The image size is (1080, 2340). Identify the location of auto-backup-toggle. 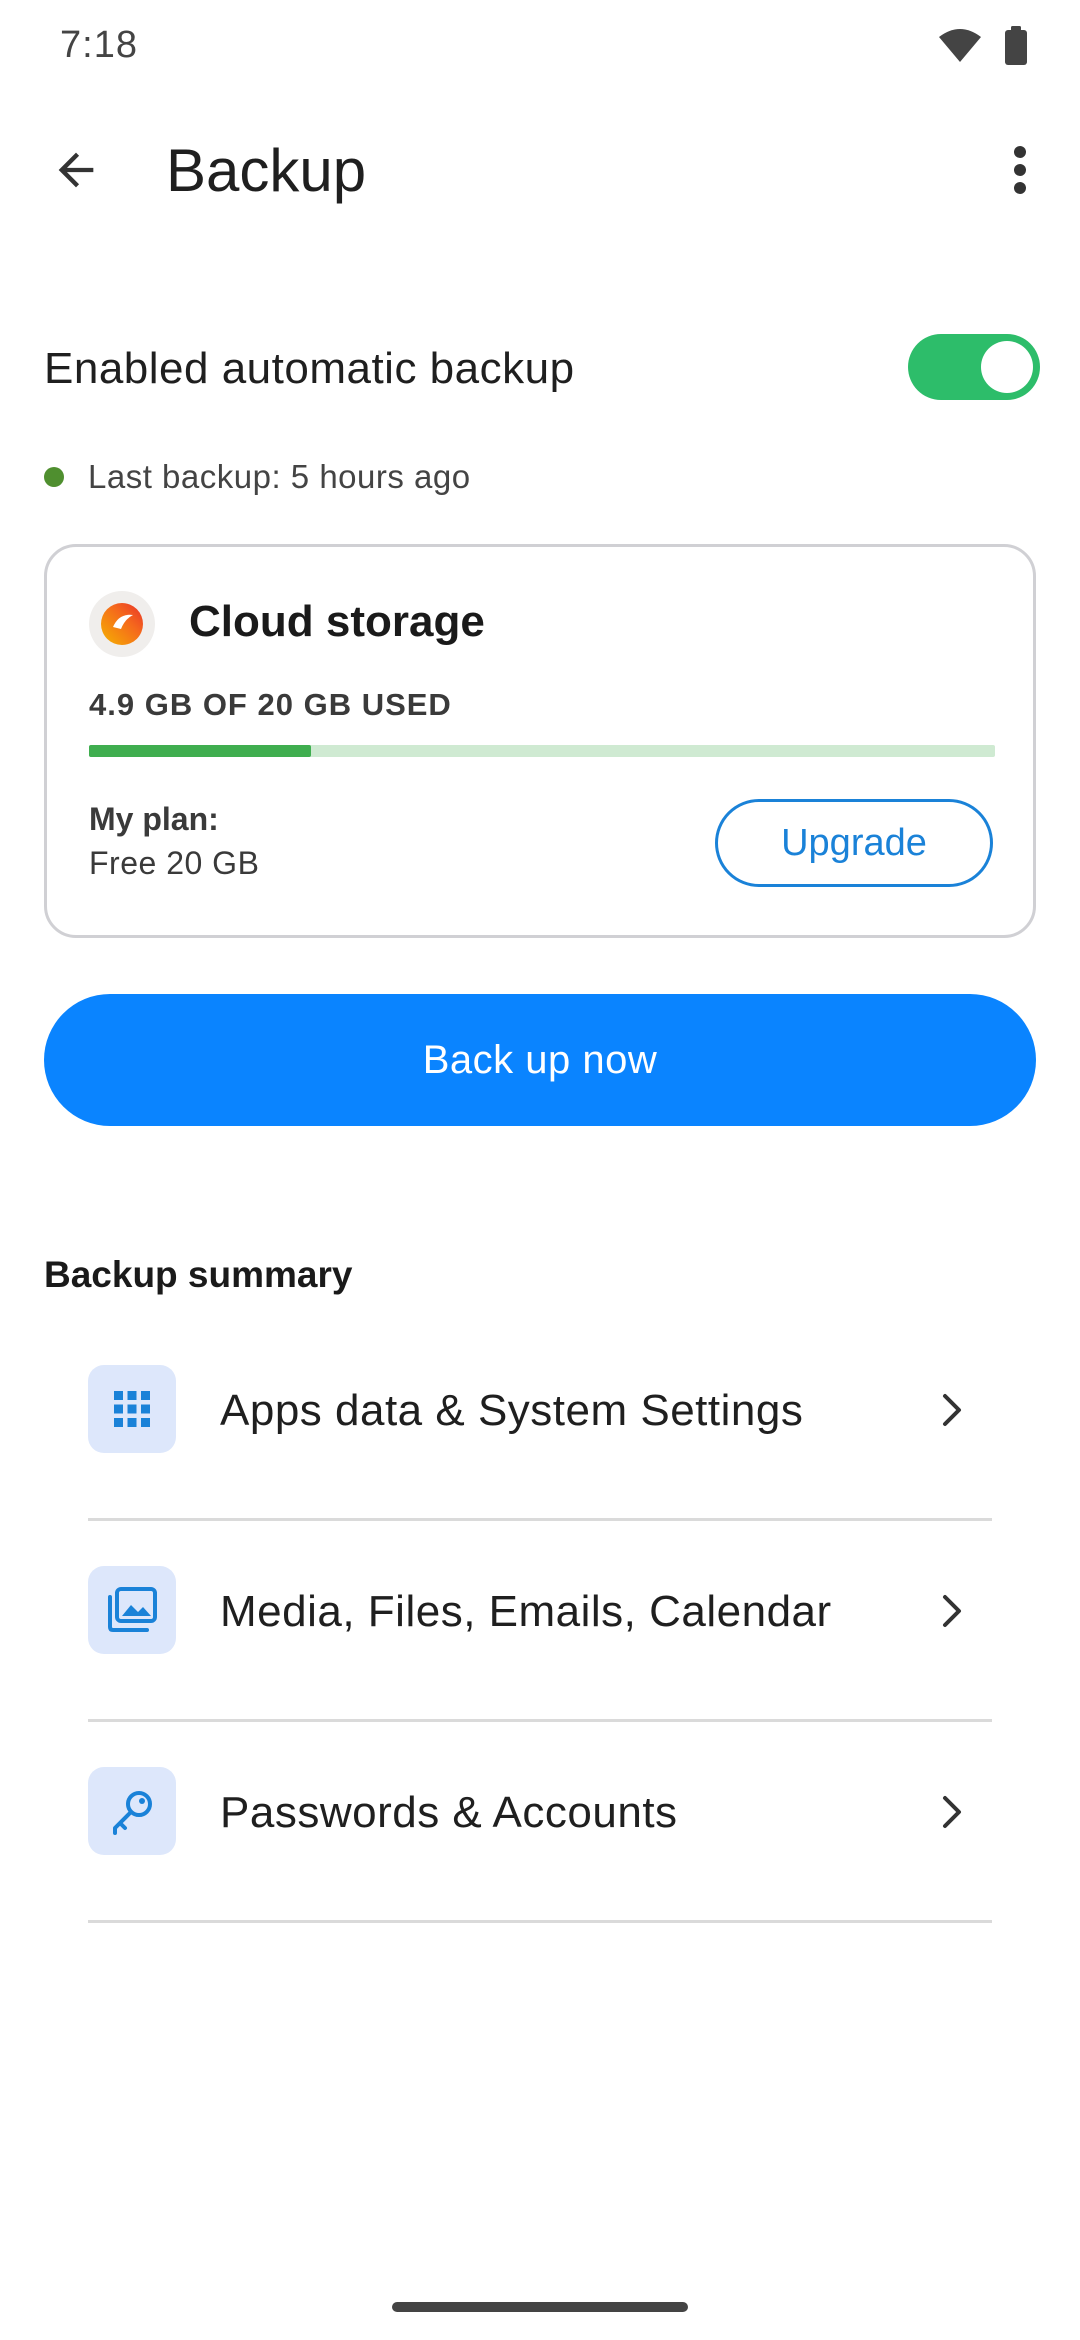
(974, 367).